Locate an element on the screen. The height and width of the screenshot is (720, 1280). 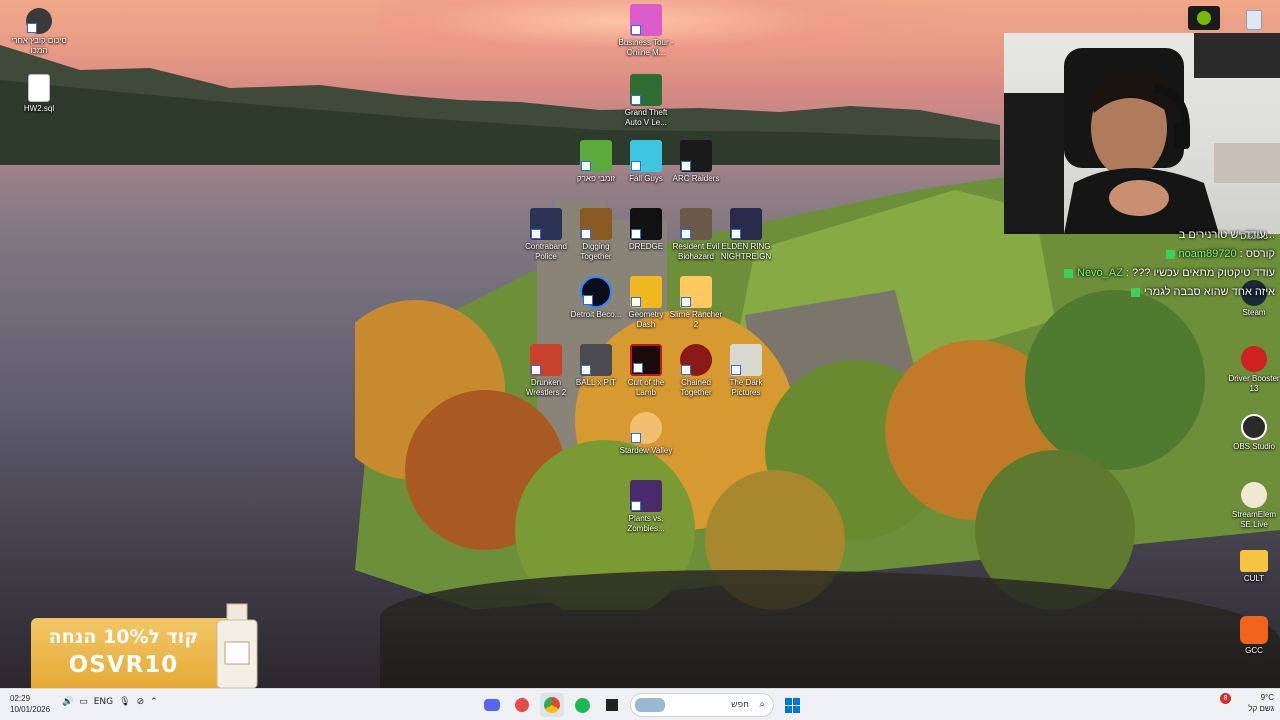
desktop-icon-fall-guys: Fall Guys is located at coordinates (646, 162).